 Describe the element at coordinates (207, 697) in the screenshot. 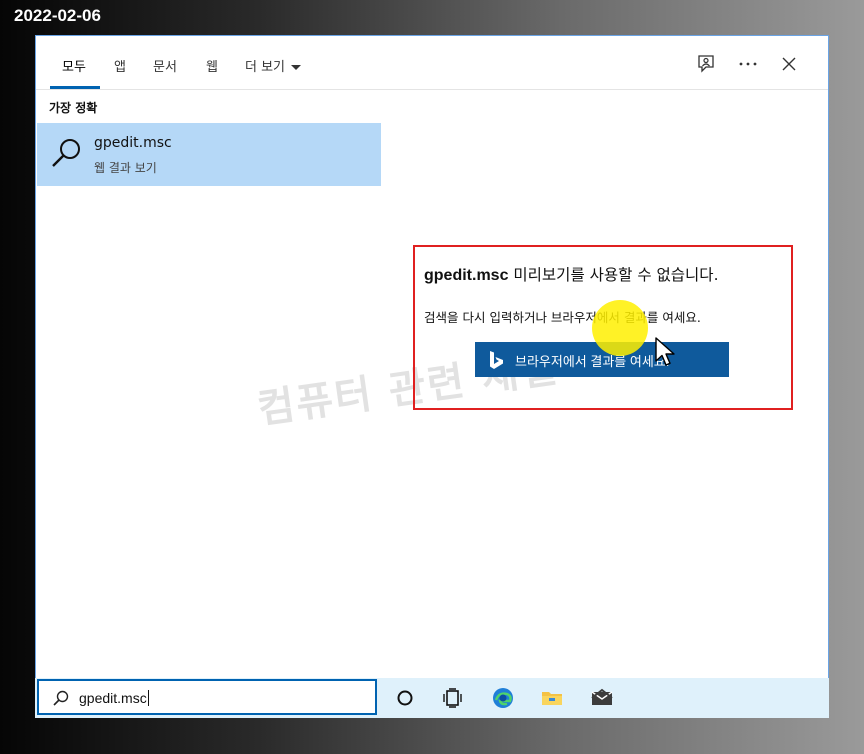

I see `search-input: gpedit.msc` at that location.